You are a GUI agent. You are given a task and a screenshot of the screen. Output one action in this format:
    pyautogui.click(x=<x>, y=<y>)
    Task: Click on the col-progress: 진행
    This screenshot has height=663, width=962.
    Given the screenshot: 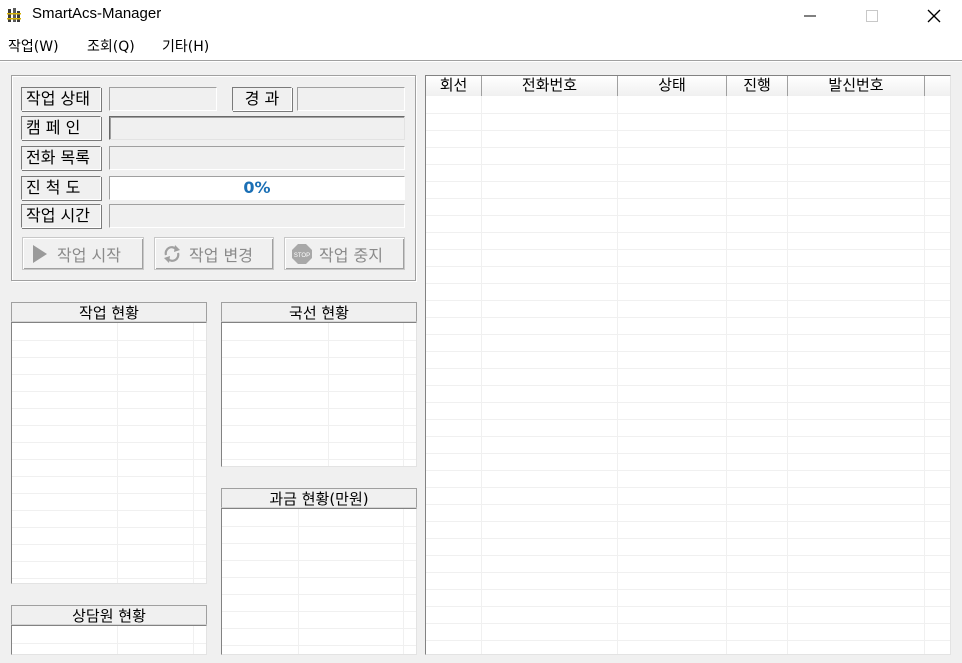 What is the action you would take?
    pyautogui.click(x=757, y=86)
    